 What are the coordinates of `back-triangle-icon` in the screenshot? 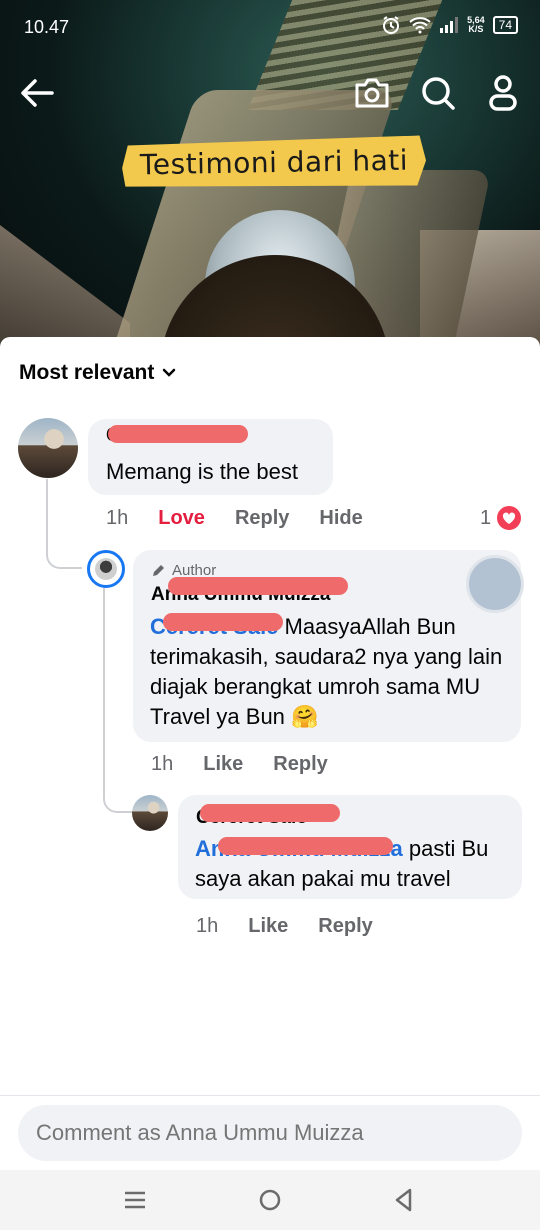 It's located at (403, 1200).